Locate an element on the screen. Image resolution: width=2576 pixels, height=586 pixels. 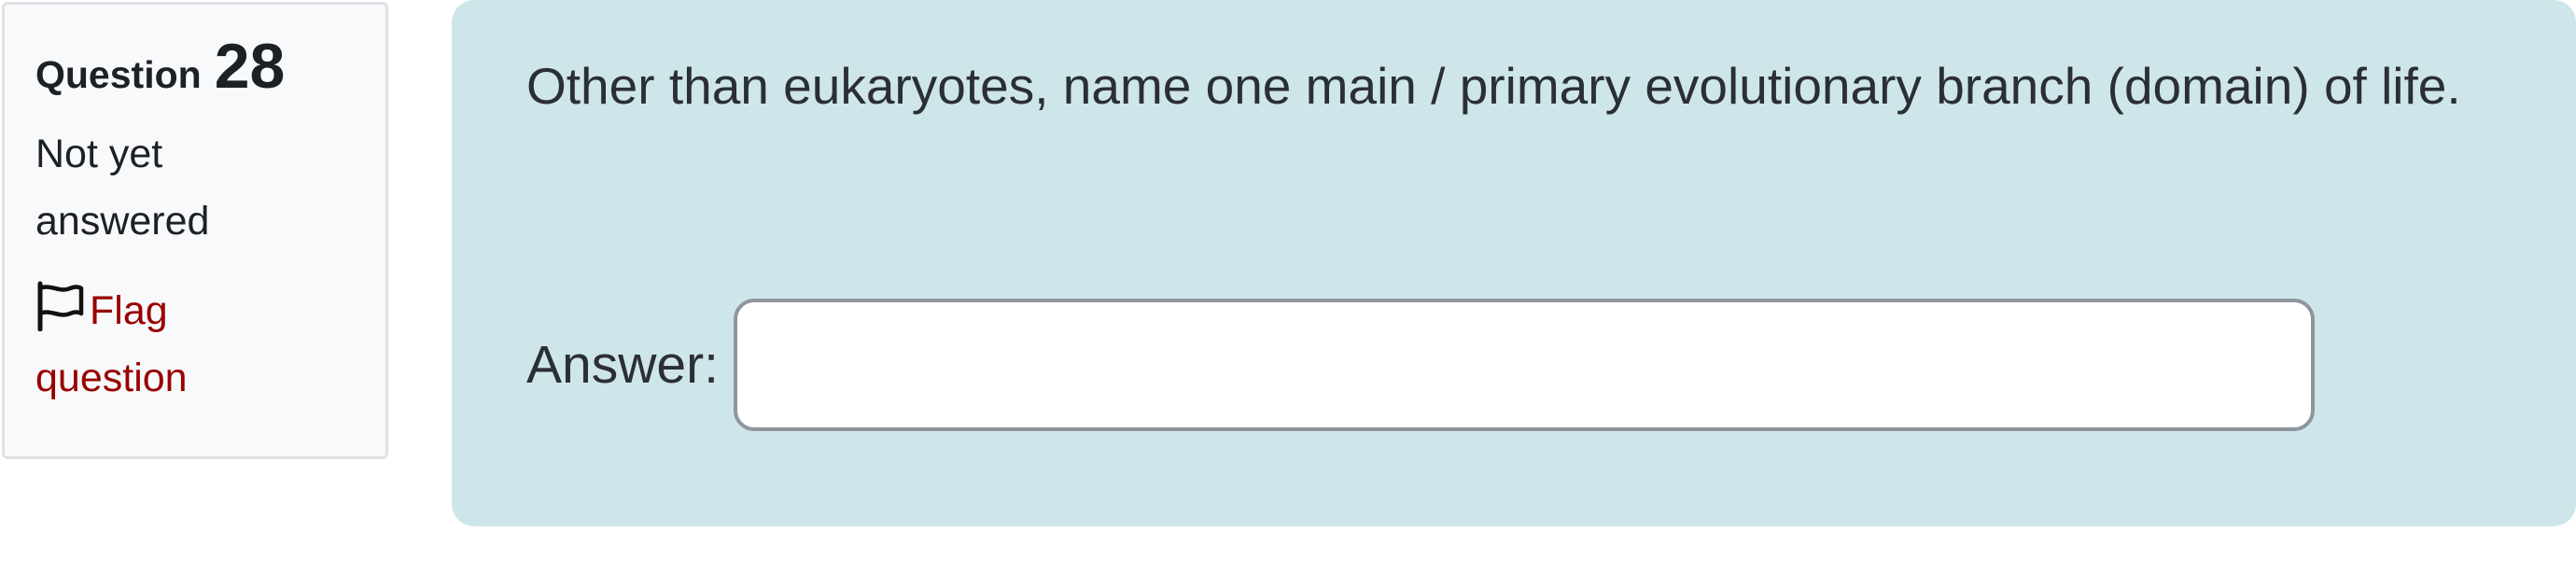
question-number-heading: Question 28 is located at coordinates (210, 66).